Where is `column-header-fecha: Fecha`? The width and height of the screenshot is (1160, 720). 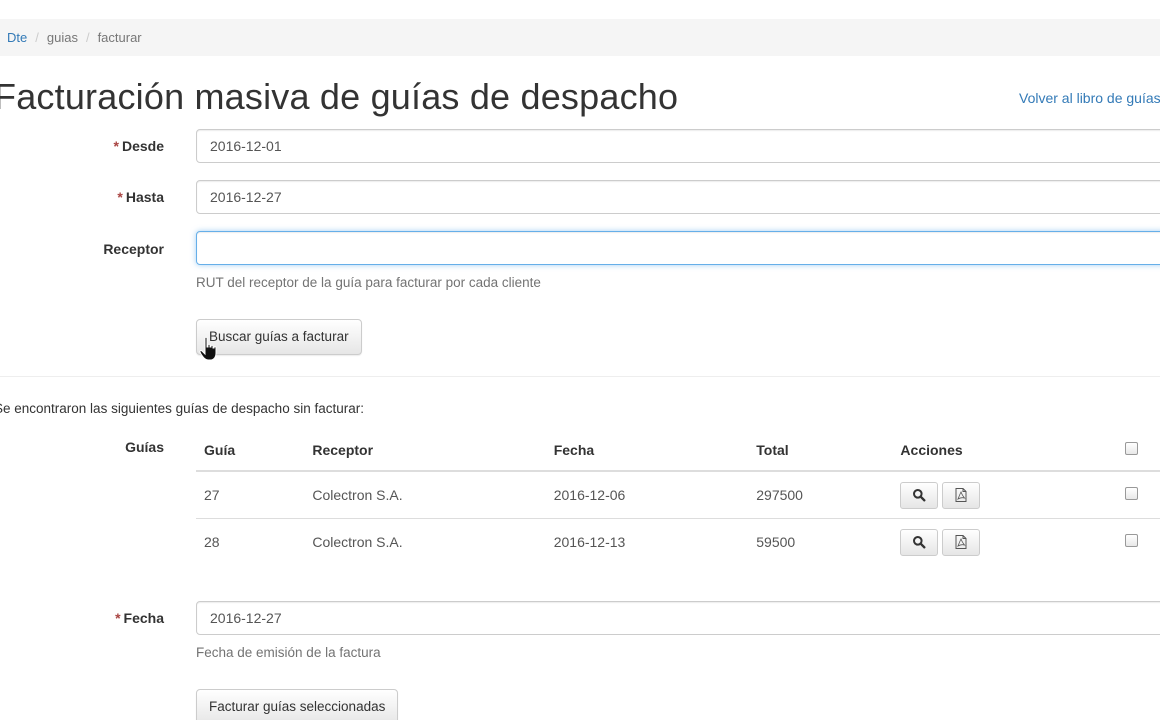 column-header-fecha: Fecha is located at coordinates (647, 451).